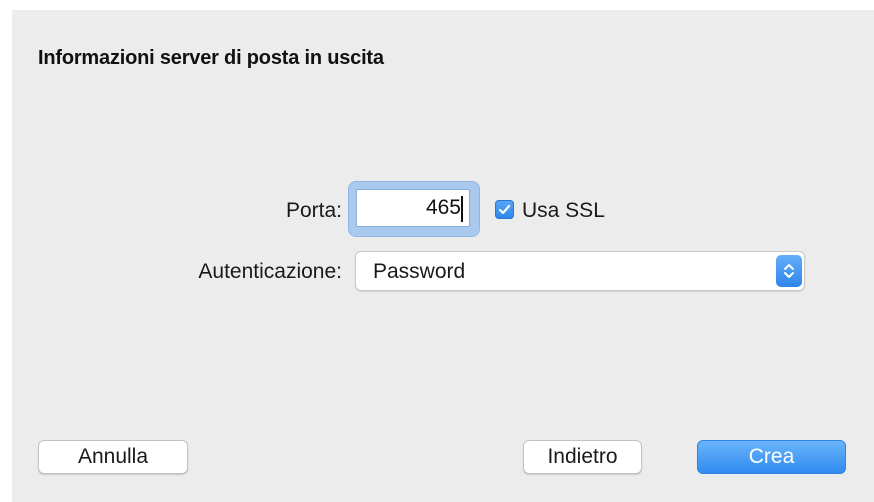  Describe the element at coordinates (462, 209) in the screenshot. I see `text-caret` at that location.